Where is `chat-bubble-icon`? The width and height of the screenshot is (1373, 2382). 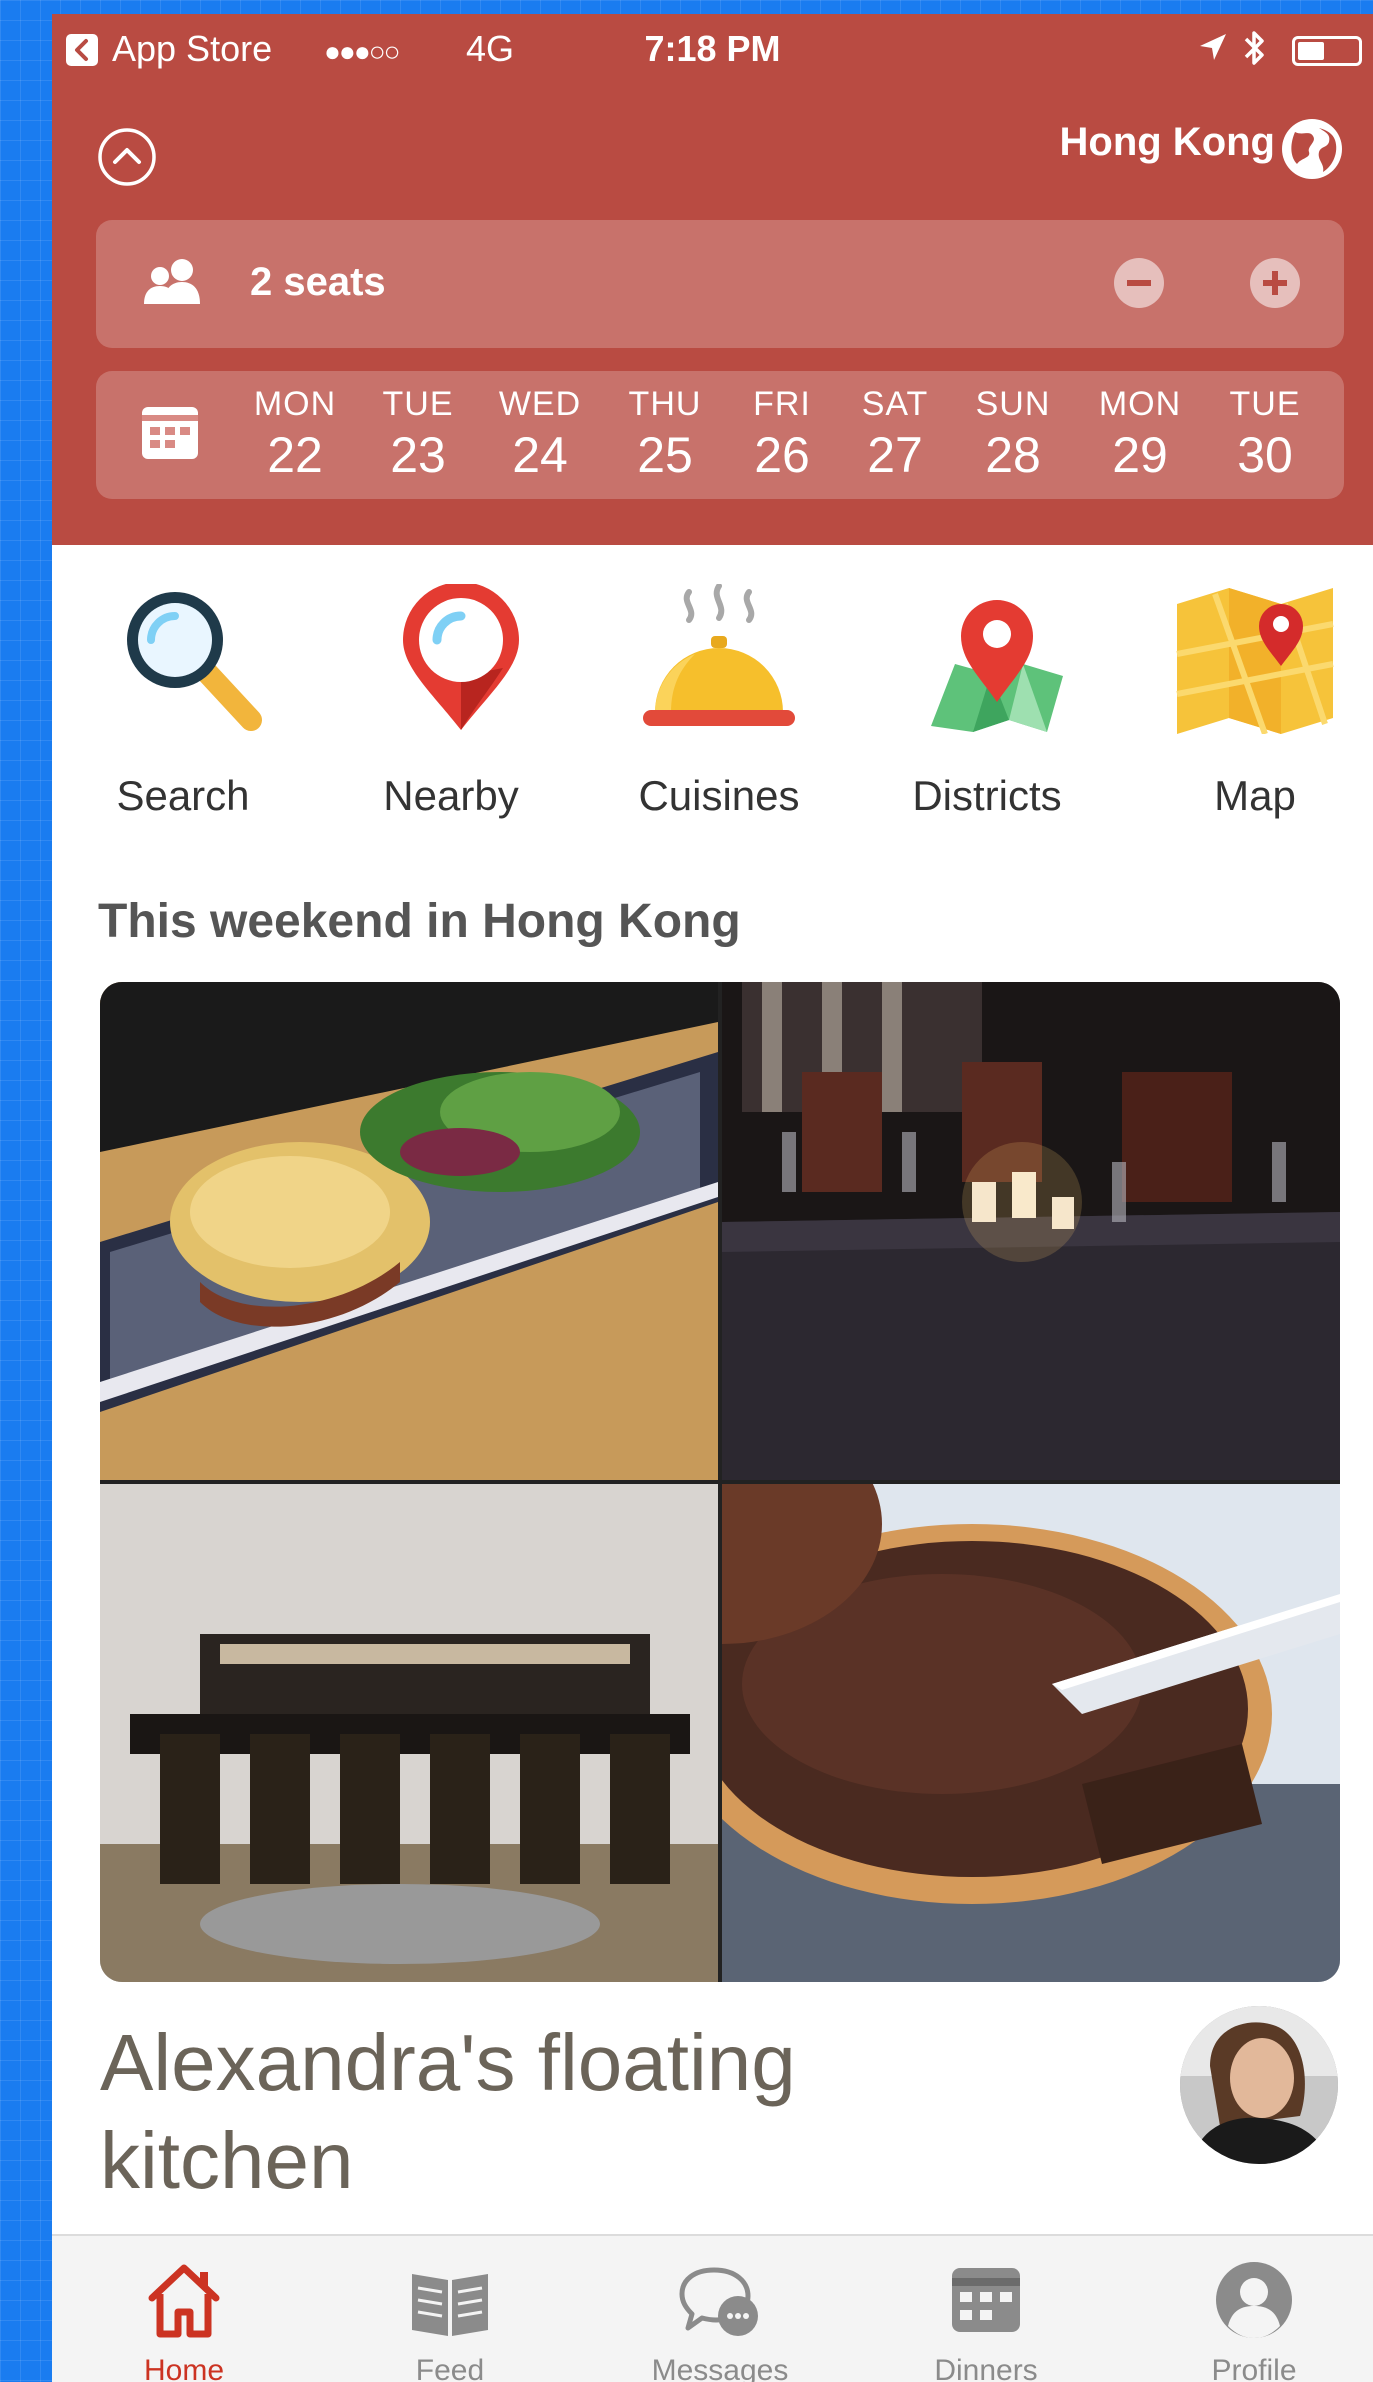
chat-bubble-icon is located at coordinates (718, 2301).